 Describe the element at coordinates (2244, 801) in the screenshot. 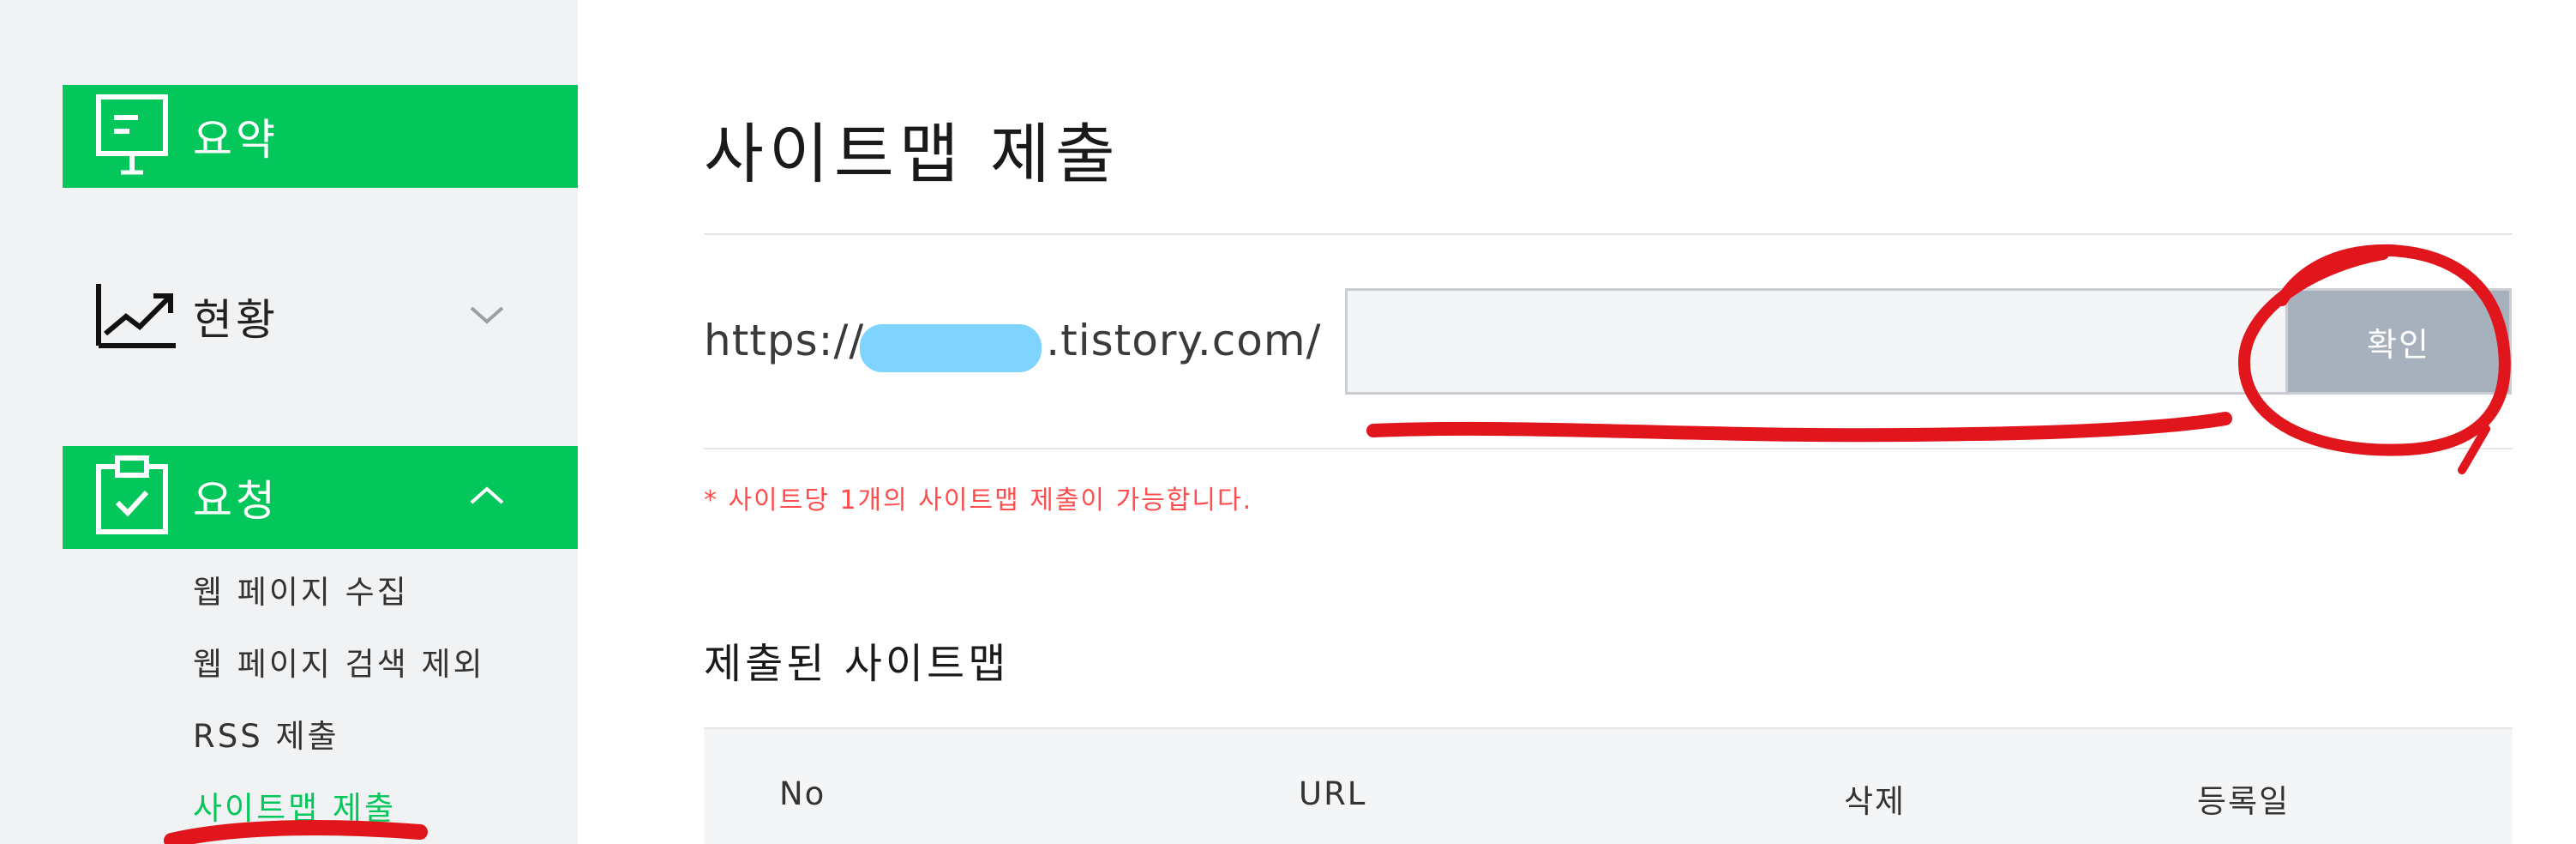

I see `col-header-date: 등록일` at that location.